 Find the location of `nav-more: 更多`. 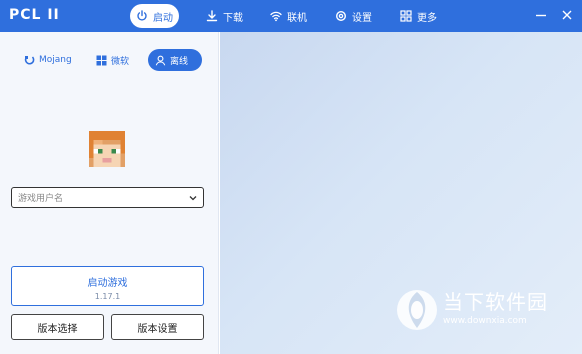

nav-more: 更多 is located at coordinates (418, 16).